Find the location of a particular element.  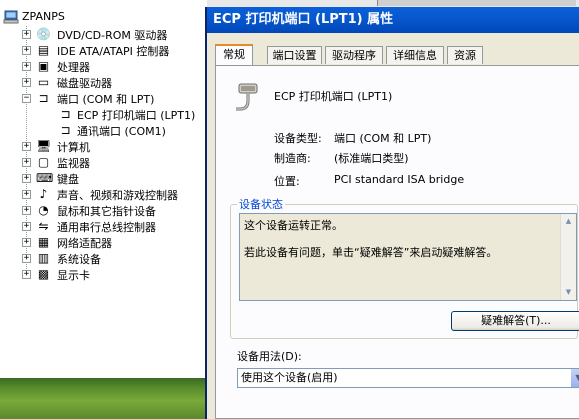

tree-item-label: 计算机 is located at coordinates (73, 147).